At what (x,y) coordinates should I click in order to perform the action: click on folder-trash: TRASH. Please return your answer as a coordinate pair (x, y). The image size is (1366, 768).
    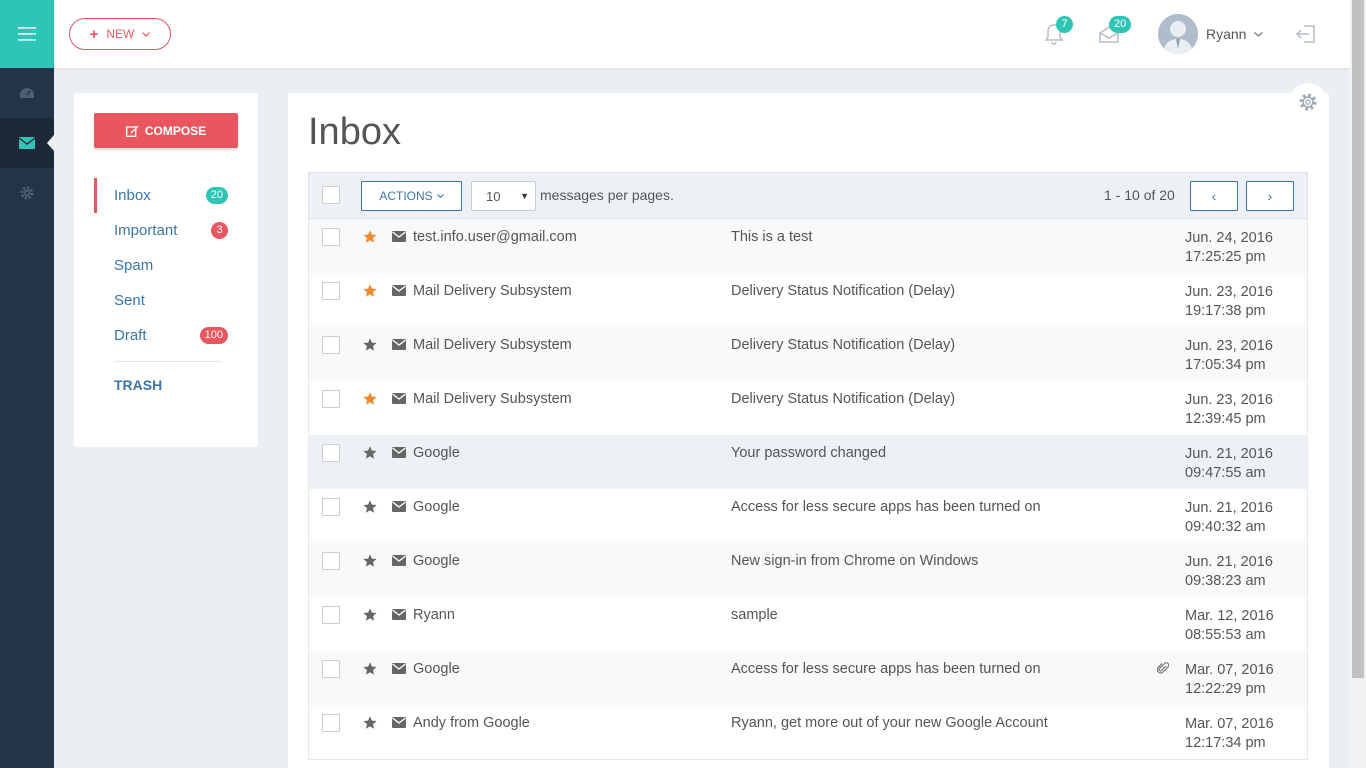
    Looking at the image, I should click on (161, 384).